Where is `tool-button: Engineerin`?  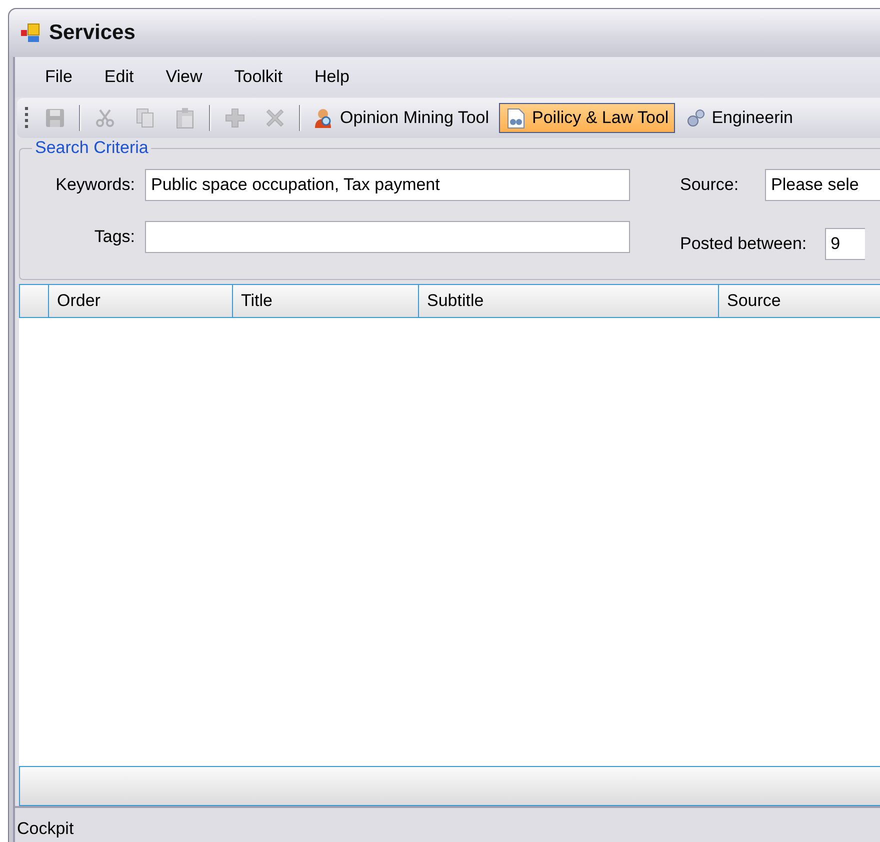 tool-button: Engineerin is located at coordinates (738, 118).